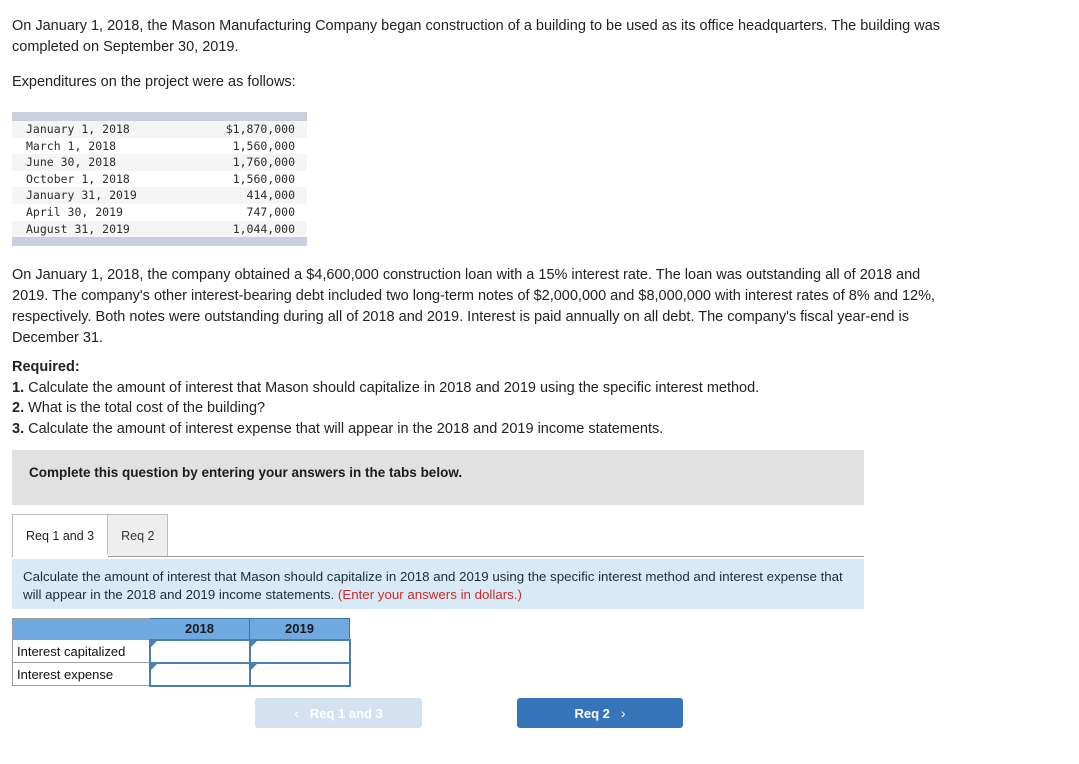 The image size is (1079, 764). What do you see at coordinates (71, 145) in the screenshot?
I see `expenditure-date: March 1, 2018` at bounding box center [71, 145].